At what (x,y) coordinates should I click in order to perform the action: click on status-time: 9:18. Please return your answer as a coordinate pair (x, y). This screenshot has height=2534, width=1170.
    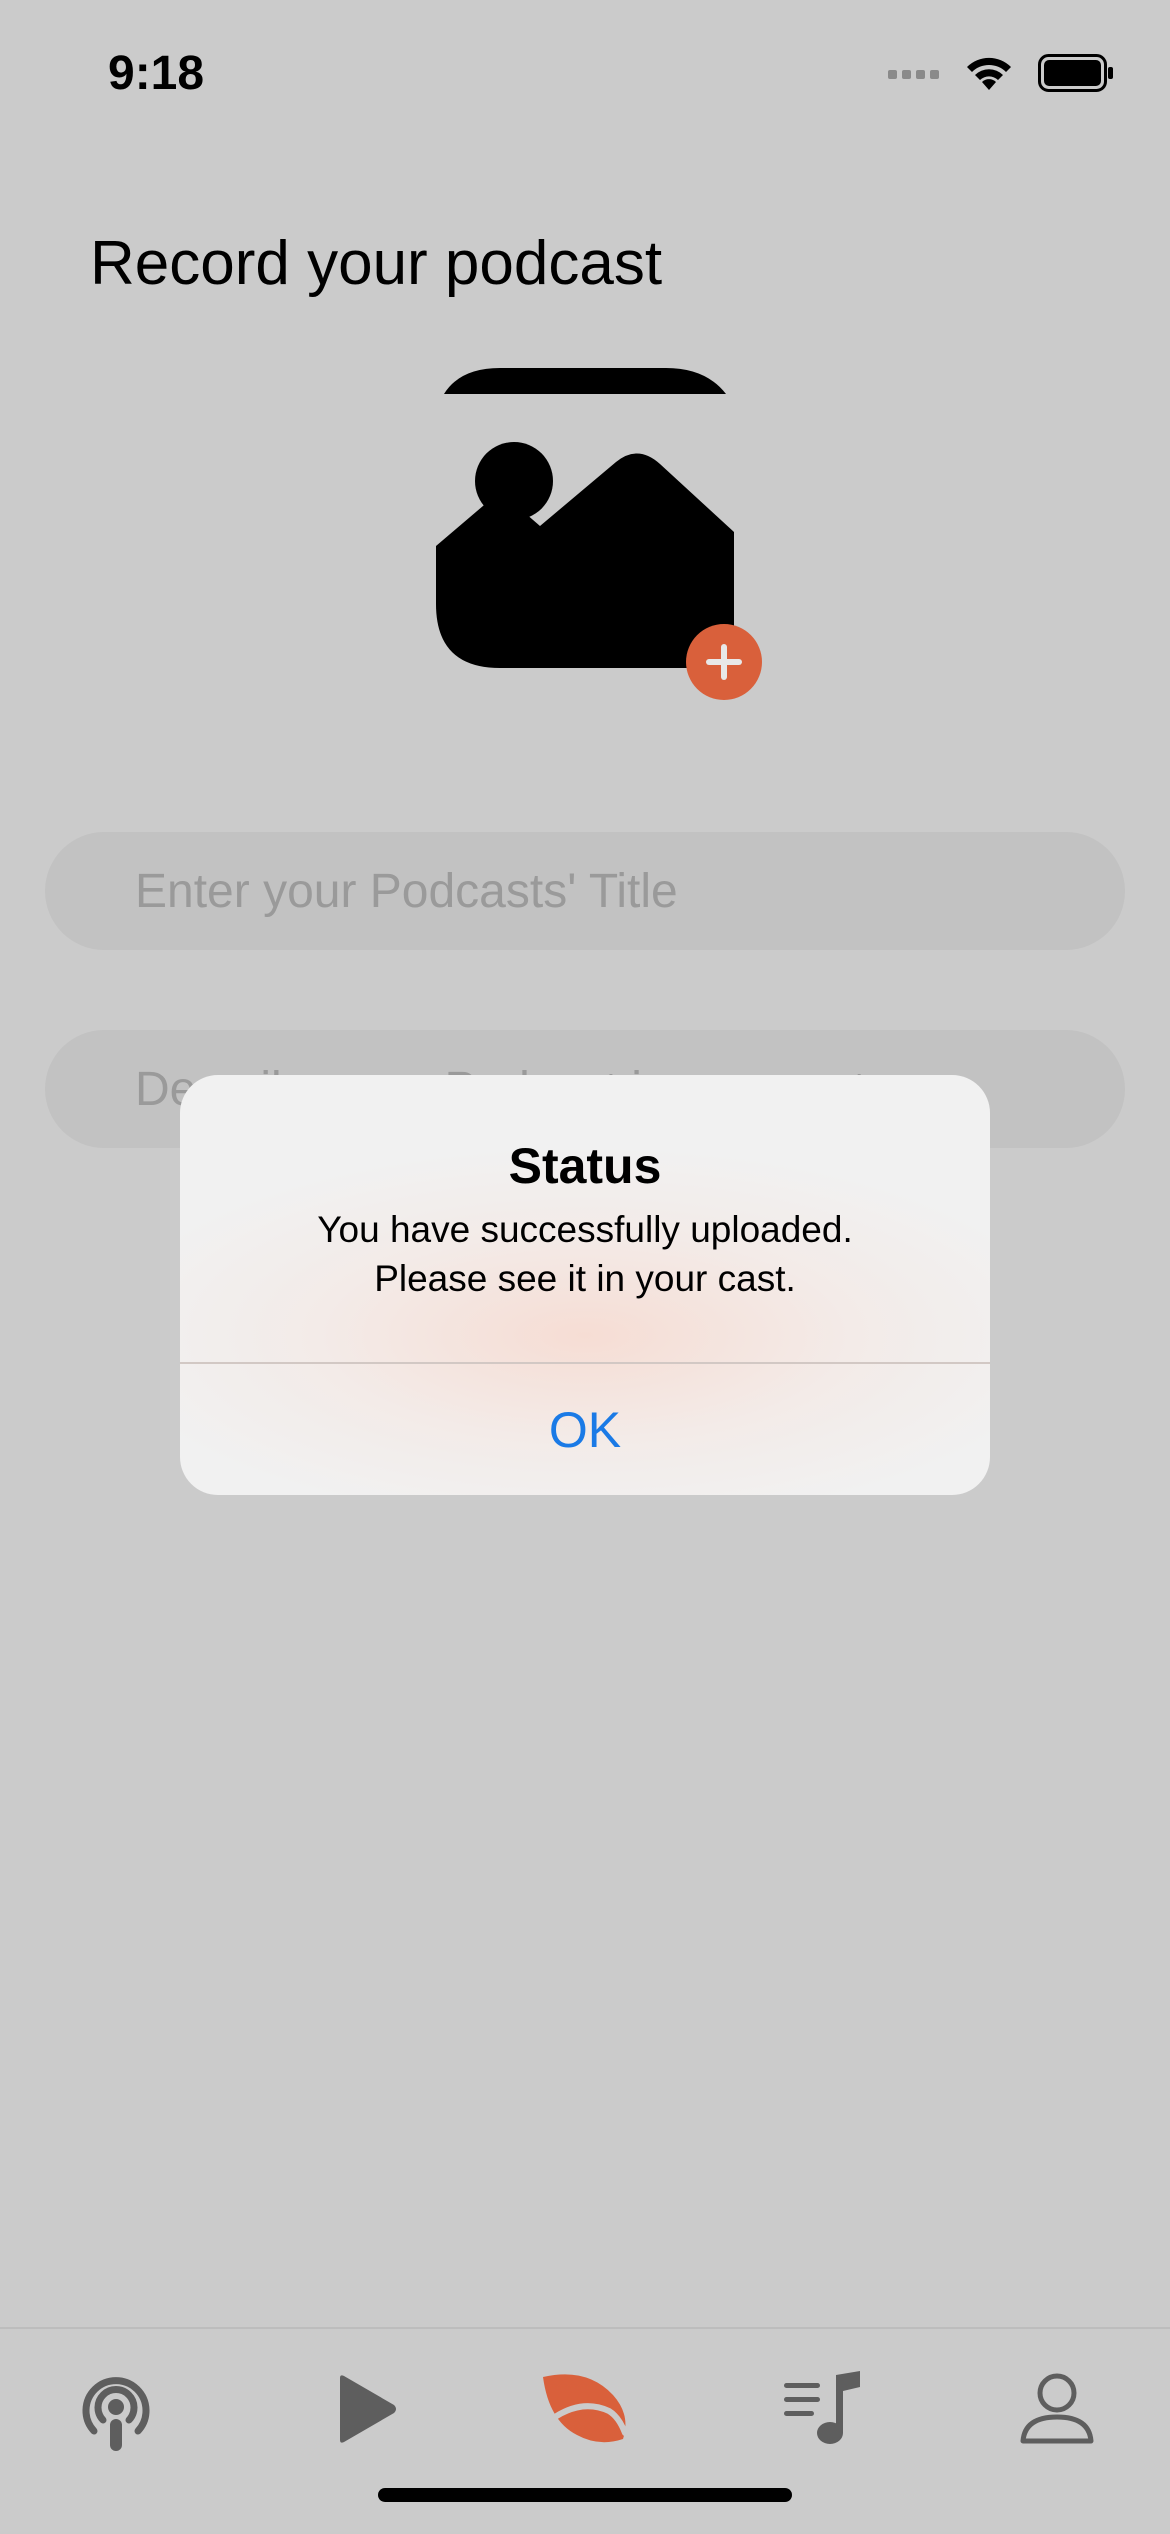
    Looking at the image, I should click on (156, 73).